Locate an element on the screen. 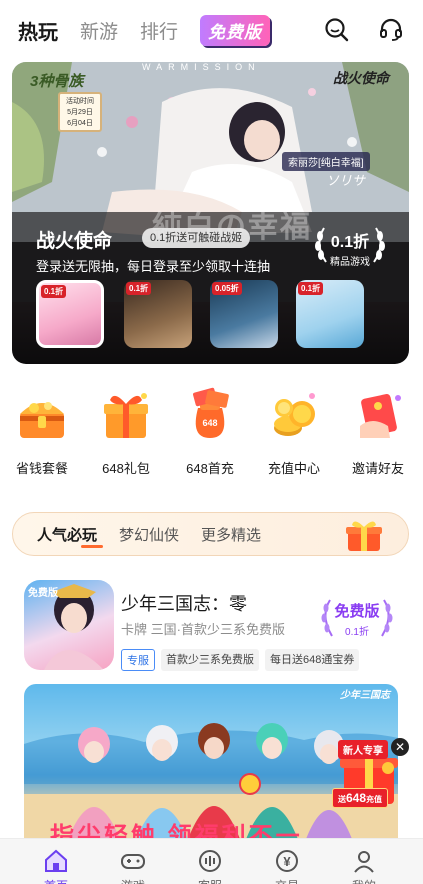 The height and width of the screenshot is (884, 423). game-tags: 专服 首款少三系免费版 每日送648通宝券 is located at coordinates (240, 660).